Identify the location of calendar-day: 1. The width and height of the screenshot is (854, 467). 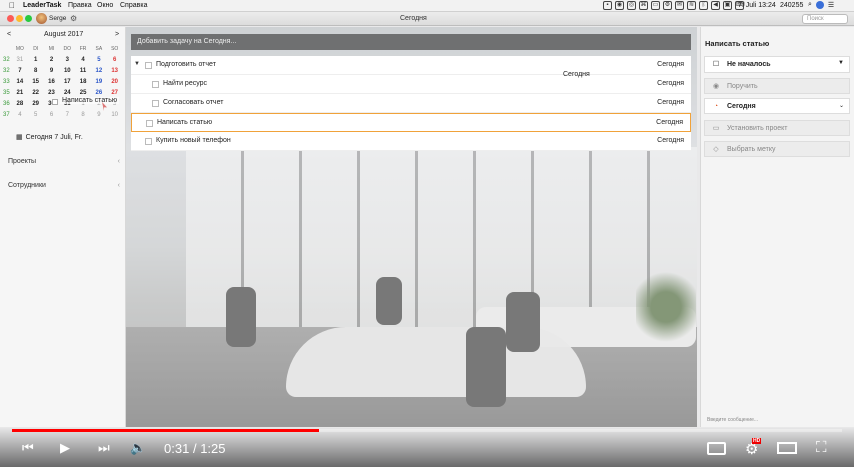
(36, 60).